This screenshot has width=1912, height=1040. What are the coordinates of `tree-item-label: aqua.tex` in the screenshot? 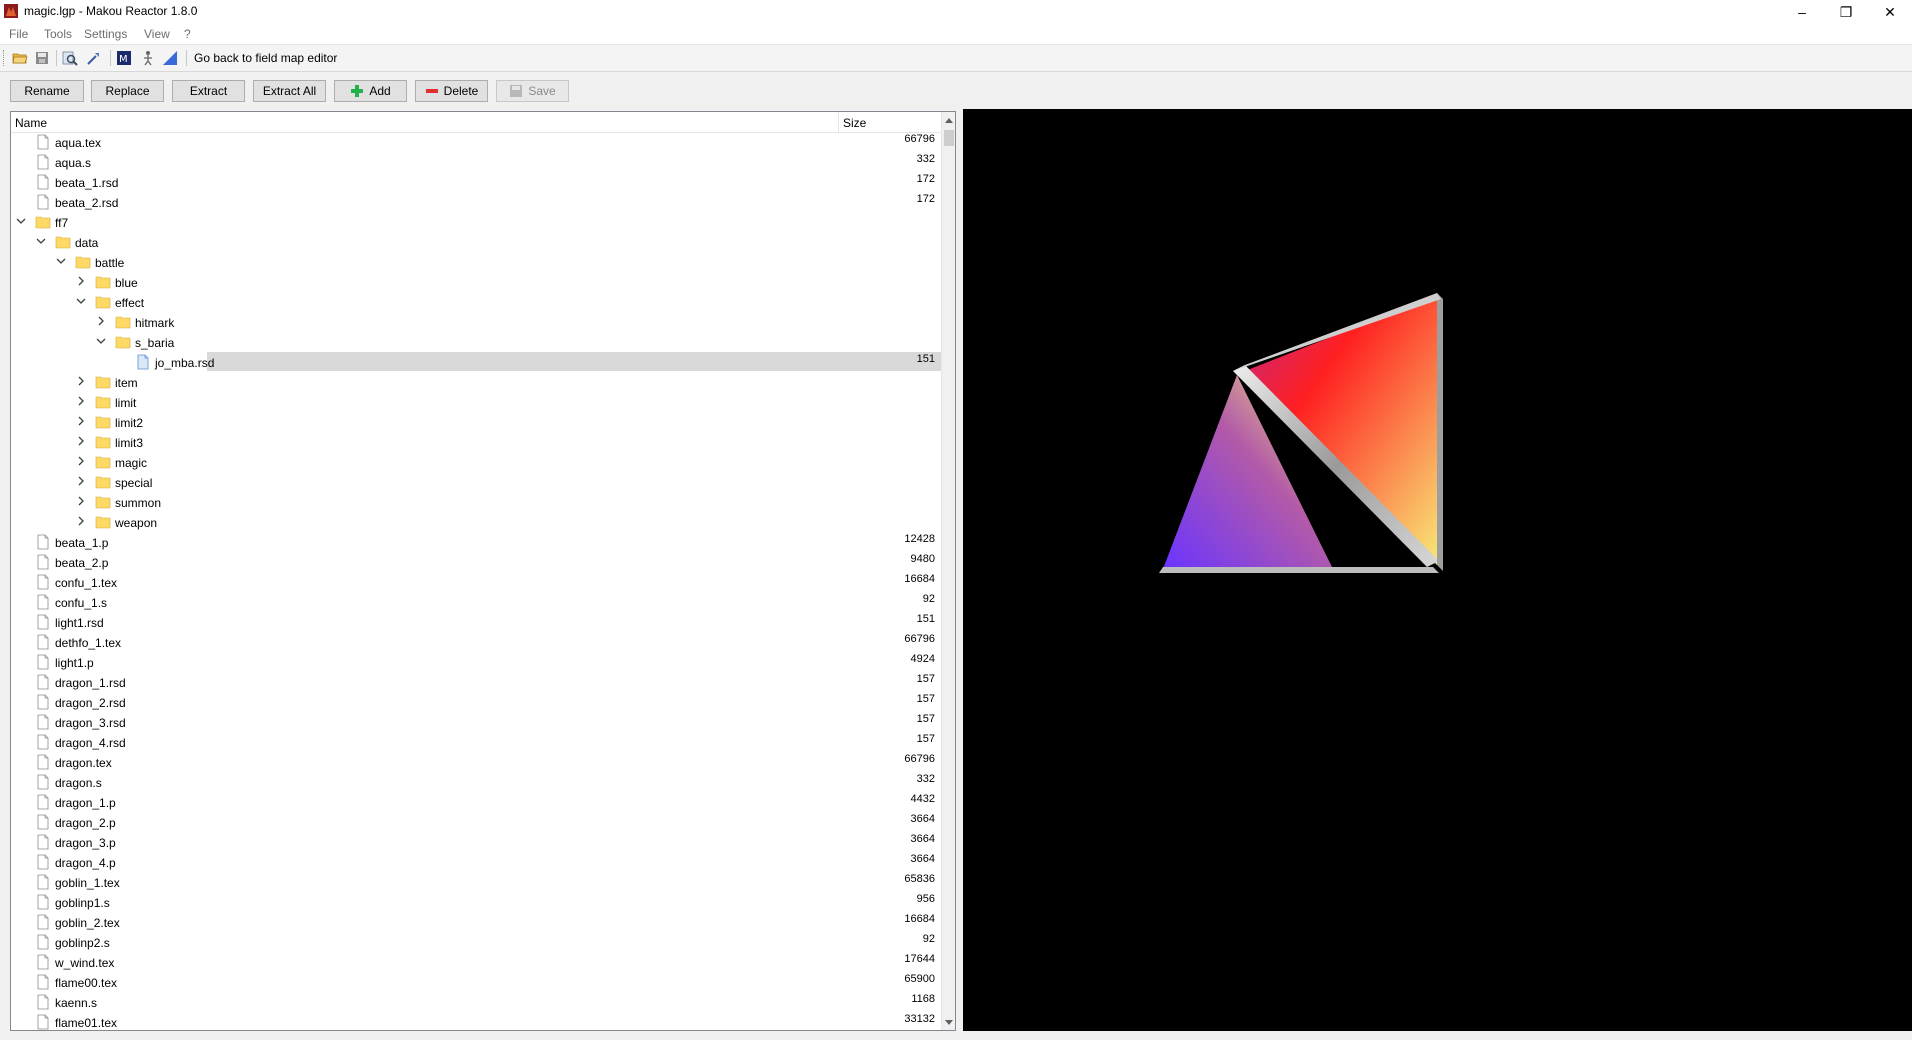 It's located at (78, 143).